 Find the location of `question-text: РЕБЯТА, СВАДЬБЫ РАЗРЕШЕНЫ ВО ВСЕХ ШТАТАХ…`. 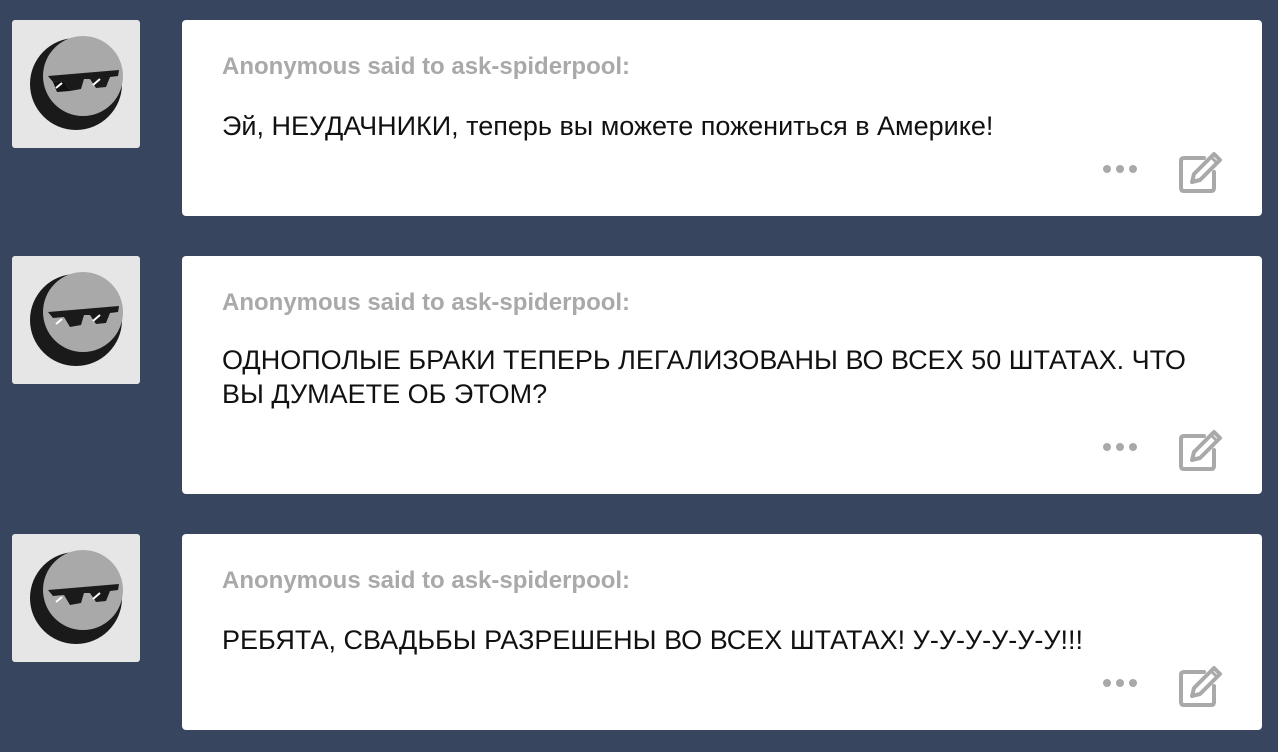

question-text: РЕБЯТА, СВАДЬБЫ РАЗРЕШЕНЫ ВО ВСЕХ ШТАТАХ… is located at coordinates (653, 640).